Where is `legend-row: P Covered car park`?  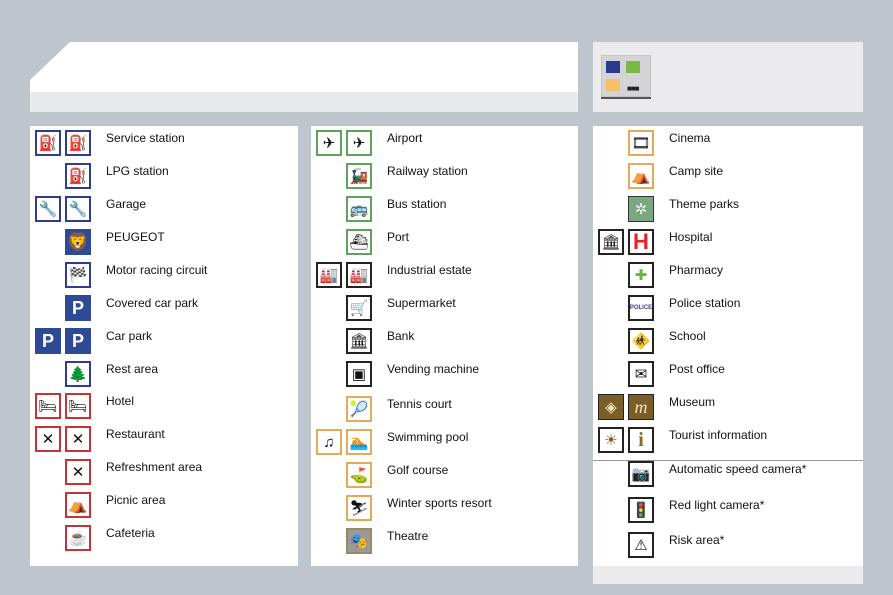
legend-row: P Covered car park is located at coordinates (164, 307).